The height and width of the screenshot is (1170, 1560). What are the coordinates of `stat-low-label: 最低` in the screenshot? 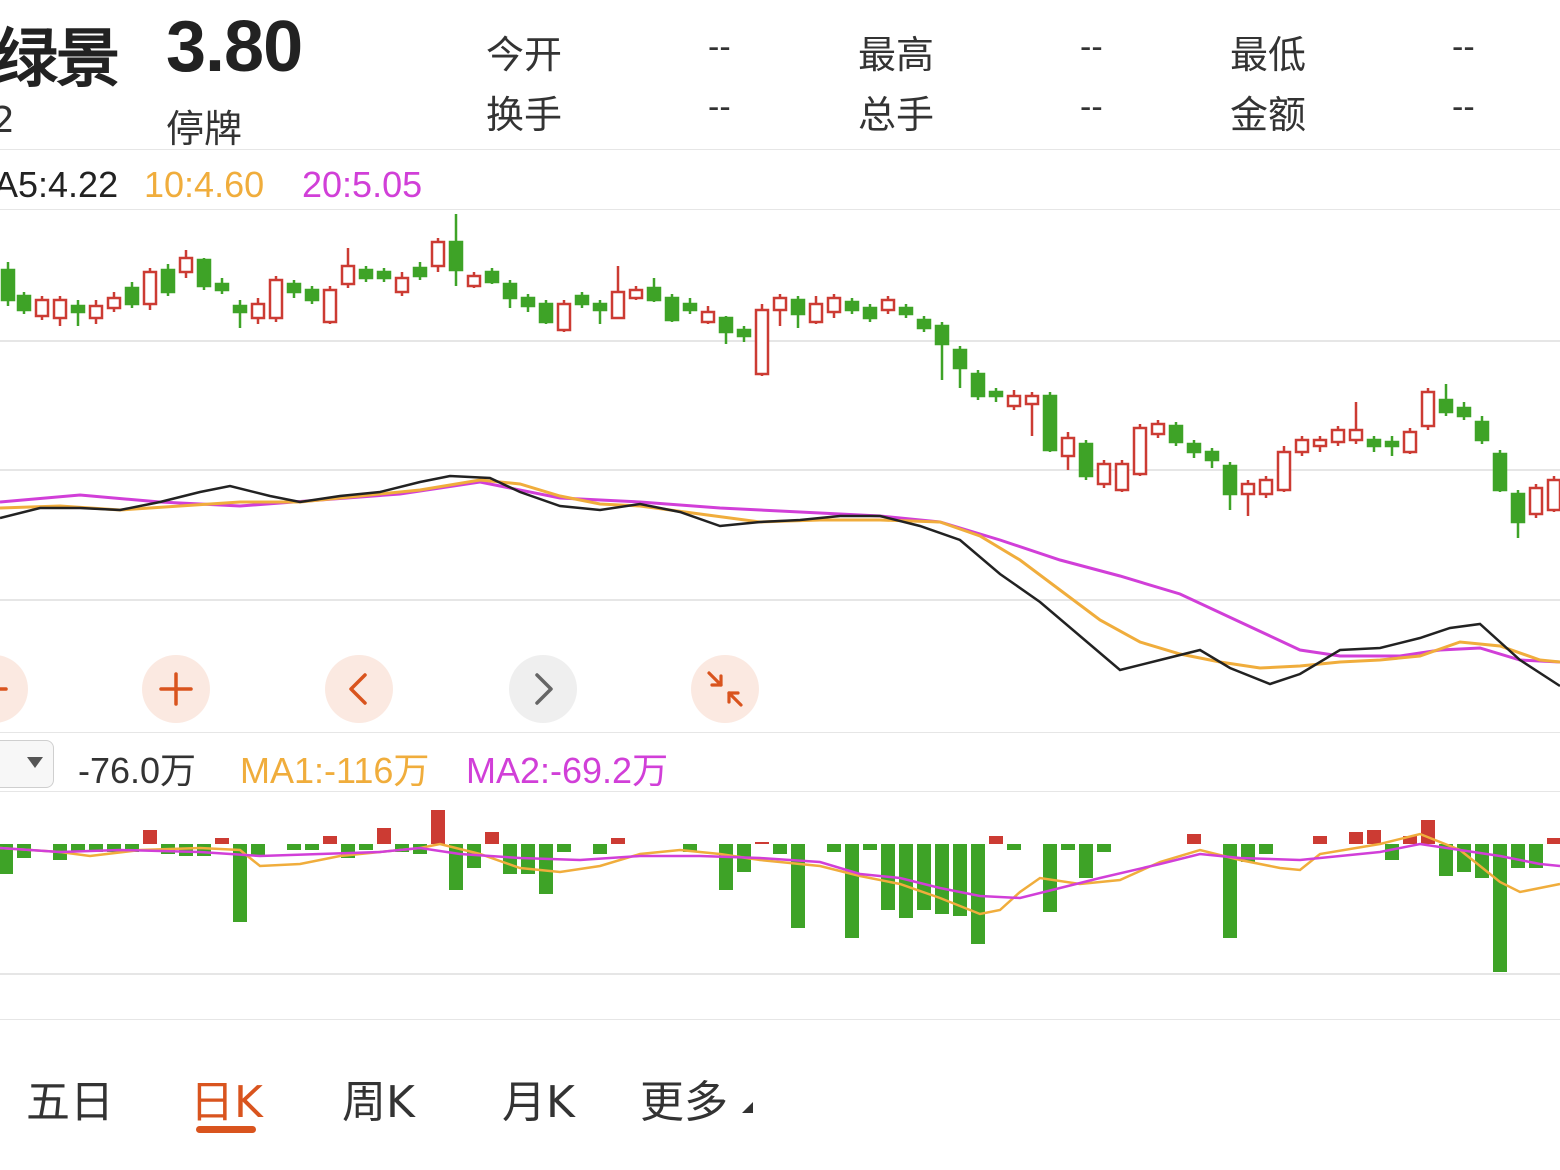 It's located at (1268, 55).